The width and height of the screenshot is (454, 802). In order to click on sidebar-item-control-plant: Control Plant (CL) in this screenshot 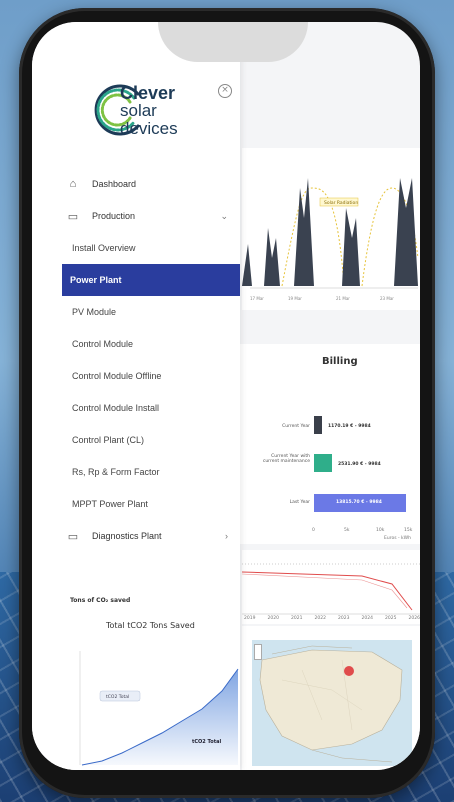, I will do `click(136, 440)`.